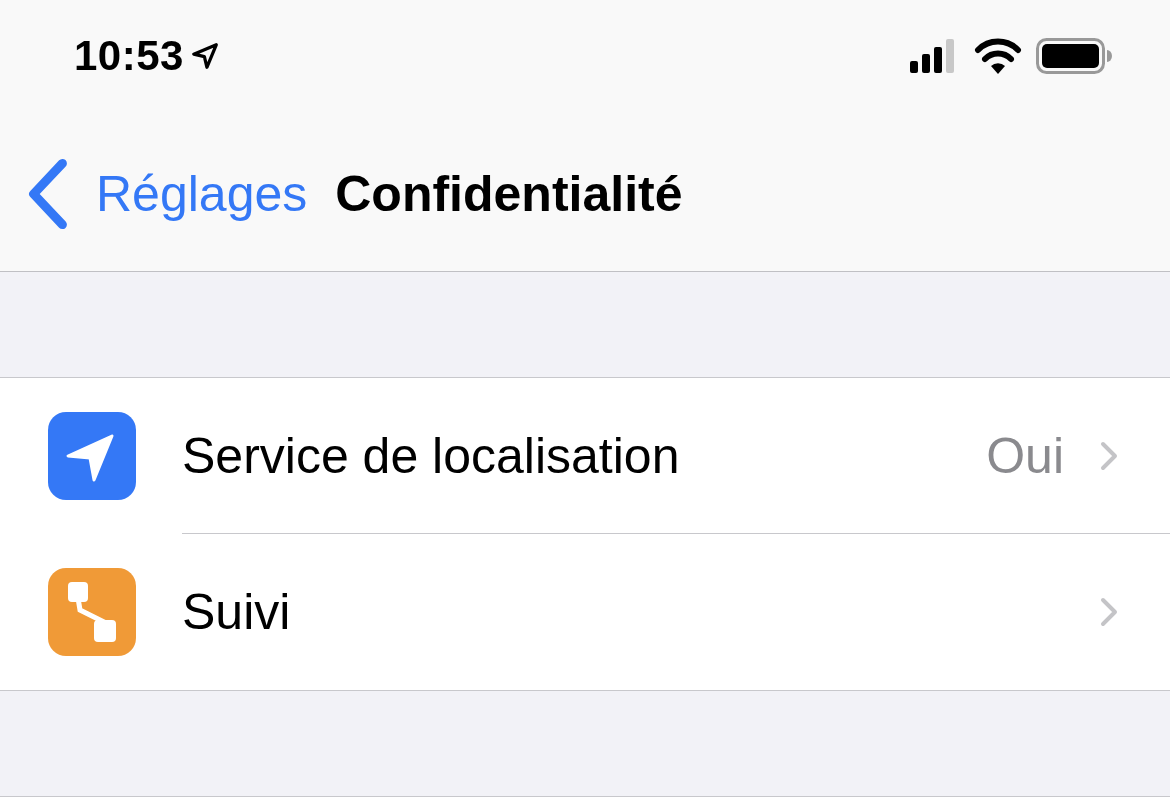  What do you see at coordinates (92, 612) in the screenshot?
I see `tracking-icon` at bounding box center [92, 612].